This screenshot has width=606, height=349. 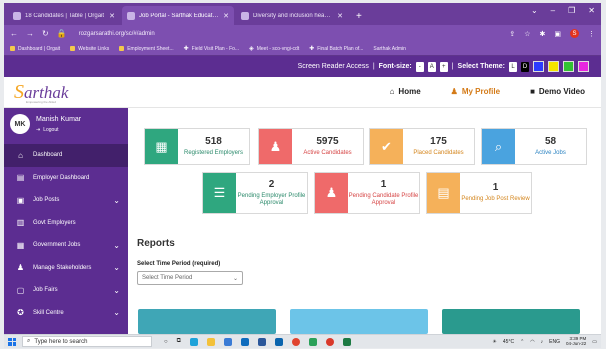 I want to click on clock: 3:39 PM 04-Jun-22, so click(x=576, y=341).